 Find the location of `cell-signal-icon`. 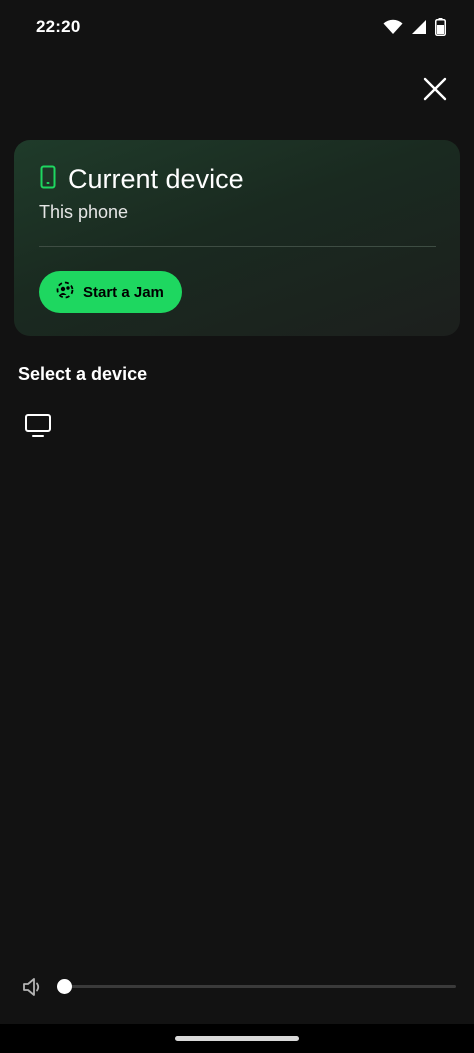

cell-signal-icon is located at coordinates (419, 29).